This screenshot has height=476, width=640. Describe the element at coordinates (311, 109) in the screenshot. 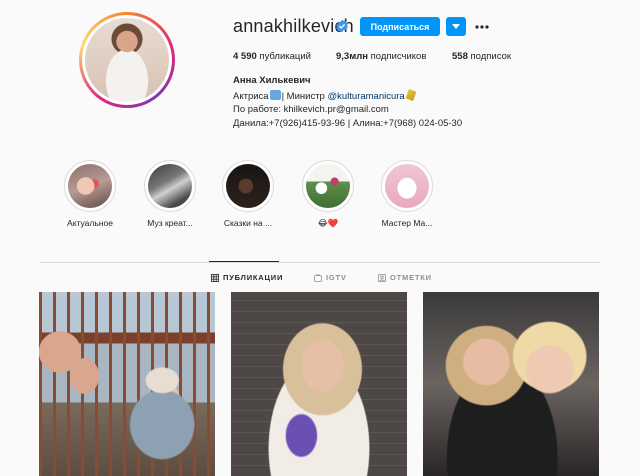

I see `bio-line-2: По работе: khilkevich.pr@gmail.com` at that location.